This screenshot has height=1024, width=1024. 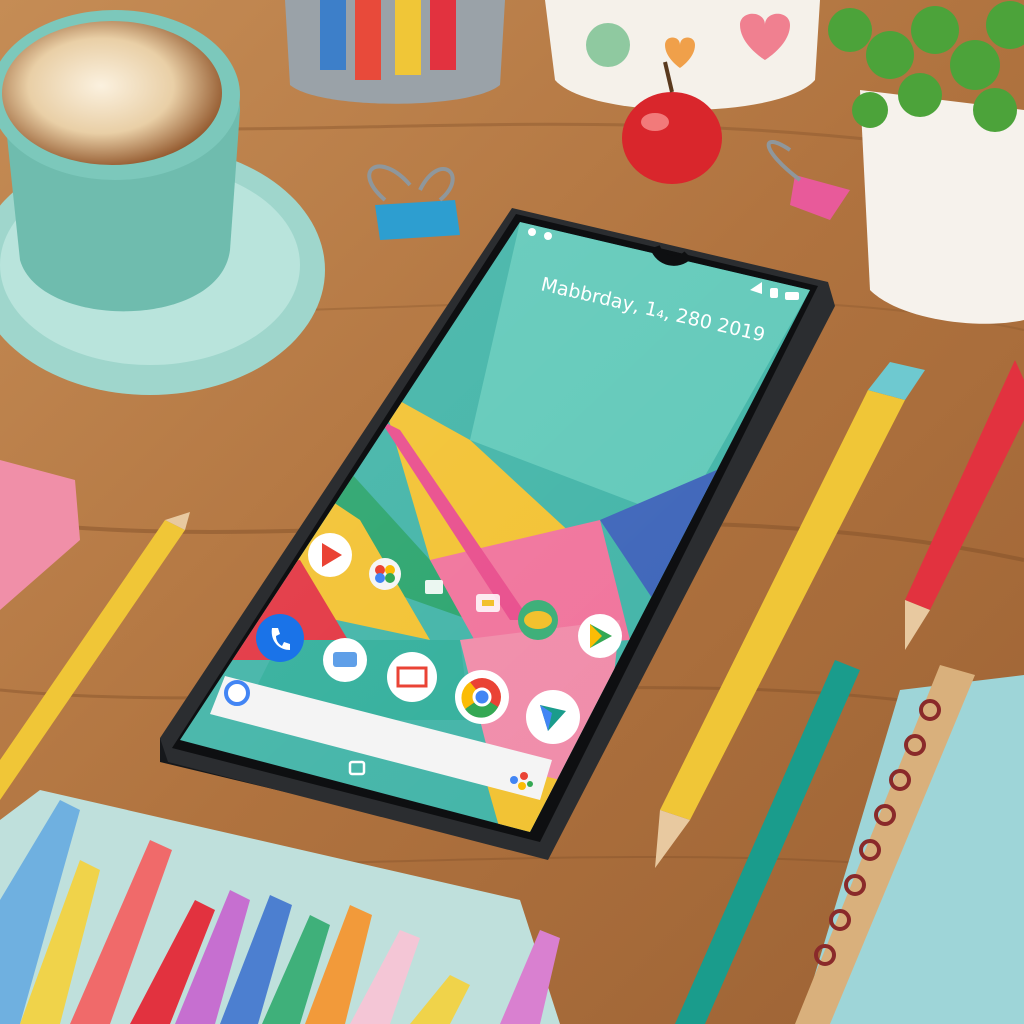 I want to click on drive-icon, so click(x=538, y=620).